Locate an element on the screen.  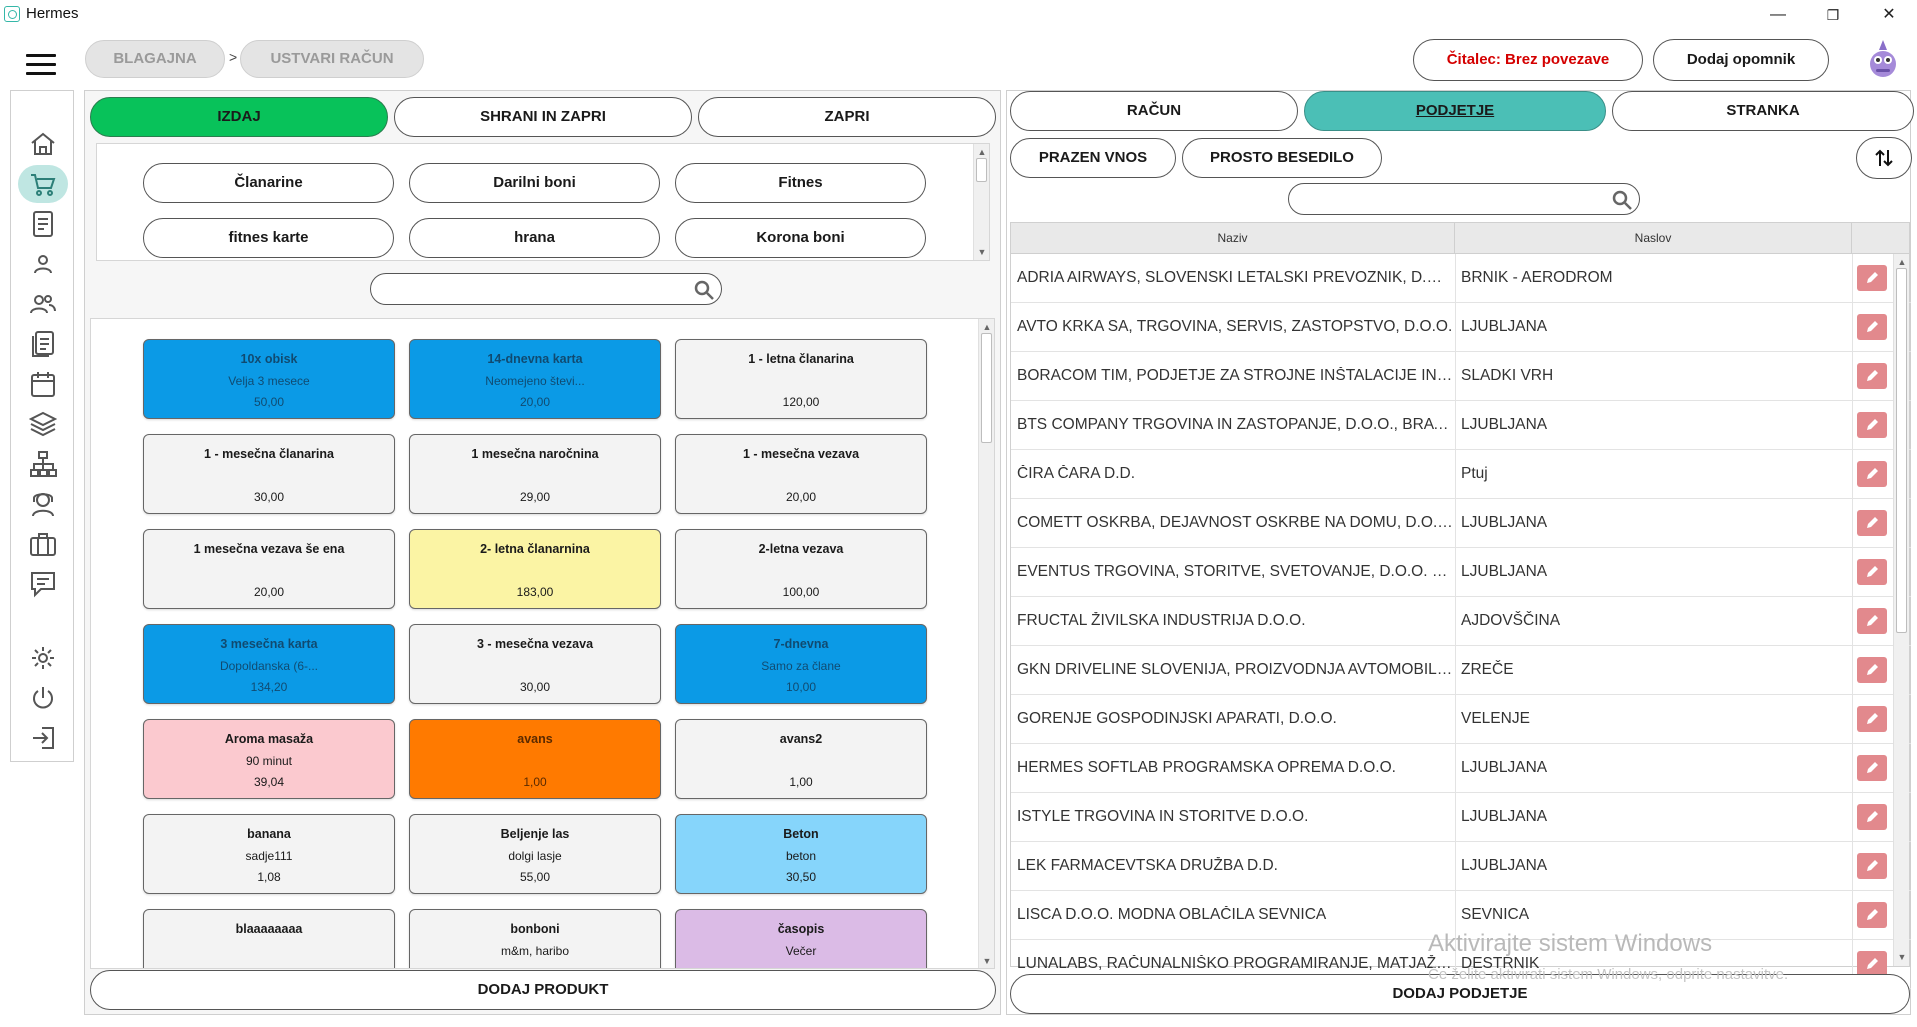
category-hrana: hrana is located at coordinates (534, 238).